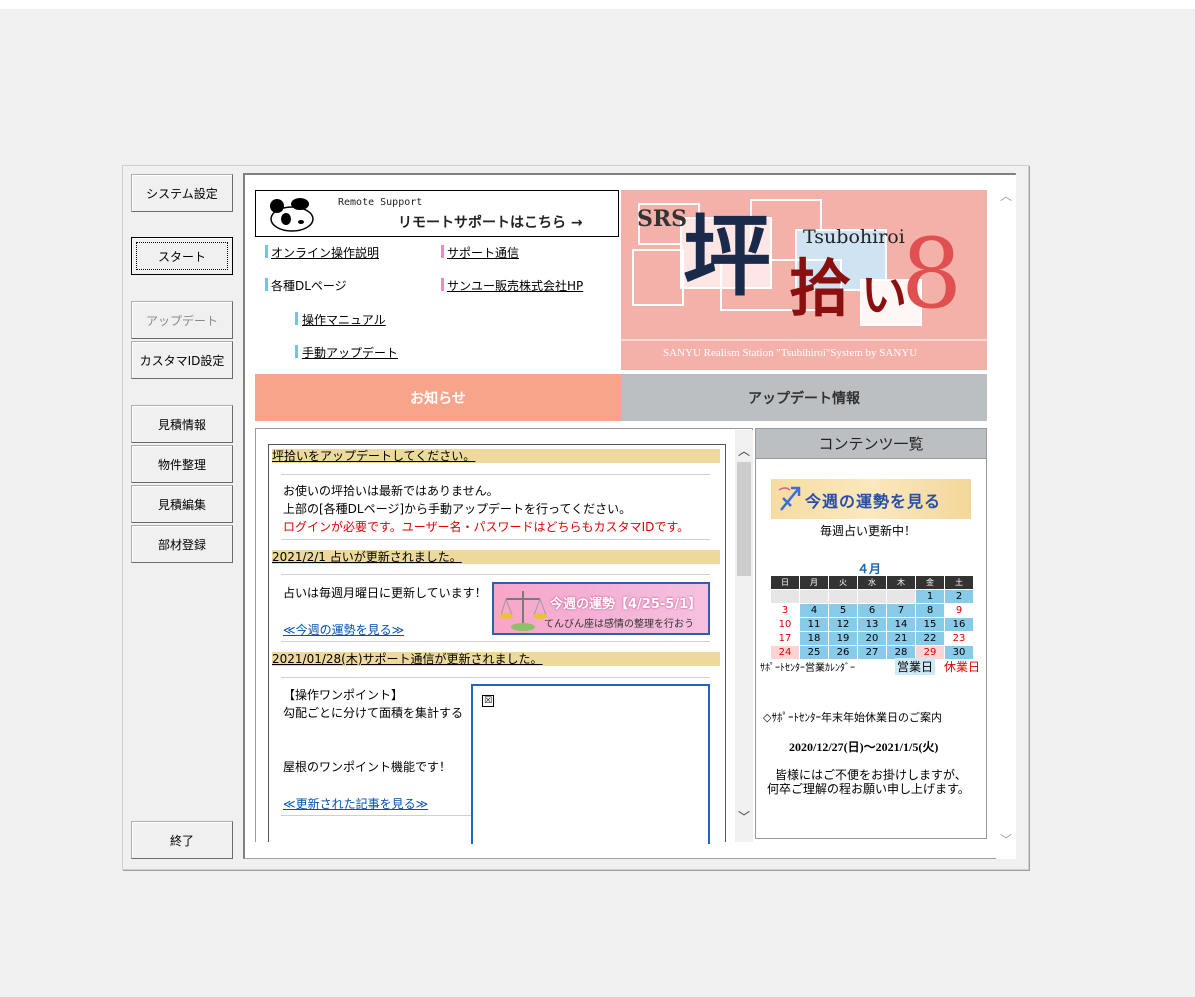 Image resolution: width=1195 pixels, height=997 pixels. What do you see at coordinates (515, 285) in the screenshot?
I see `sanyu-hp-link: サンユー販売株式会社HP` at bounding box center [515, 285].